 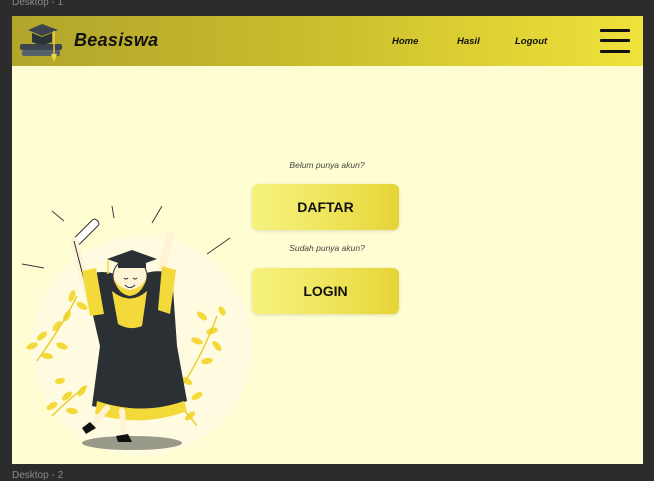 What do you see at coordinates (325, 207) in the screenshot?
I see `daftar-button: DAFTAR` at bounding box center [325, 207].